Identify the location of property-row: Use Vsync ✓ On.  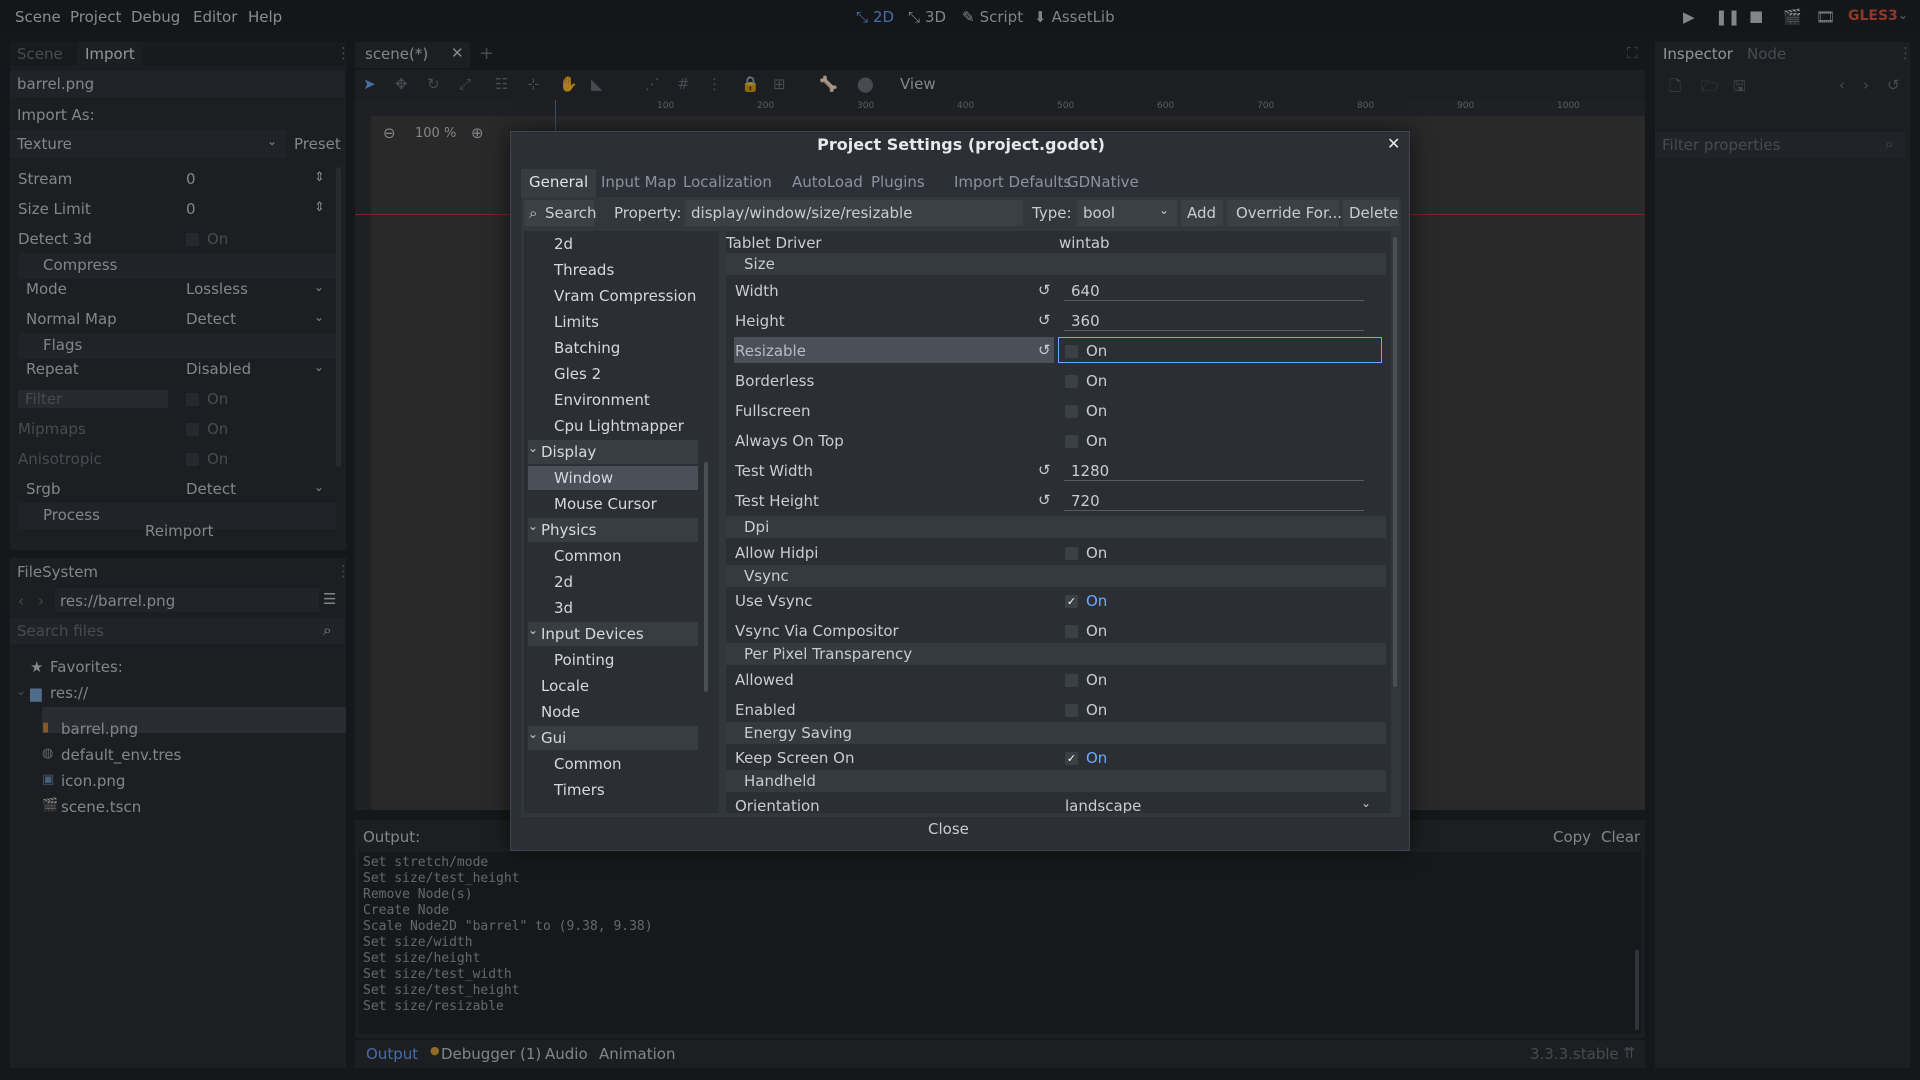
(1056, 601).